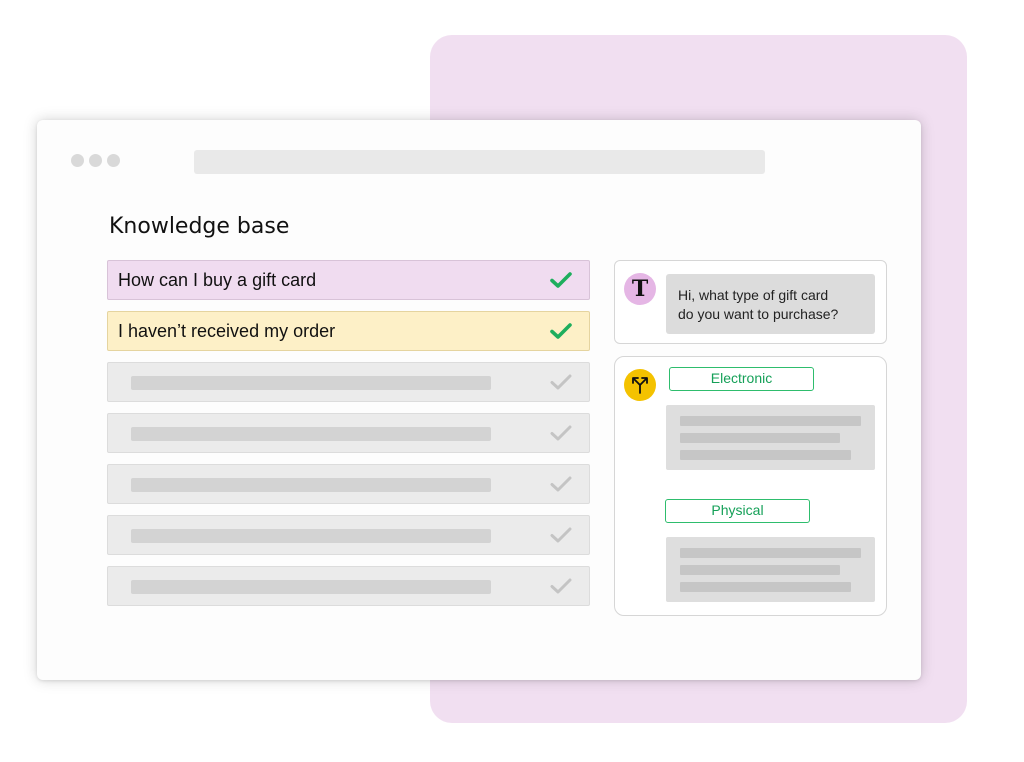  I want to click on option-electronic-button: Electronic, so click(741, 379).